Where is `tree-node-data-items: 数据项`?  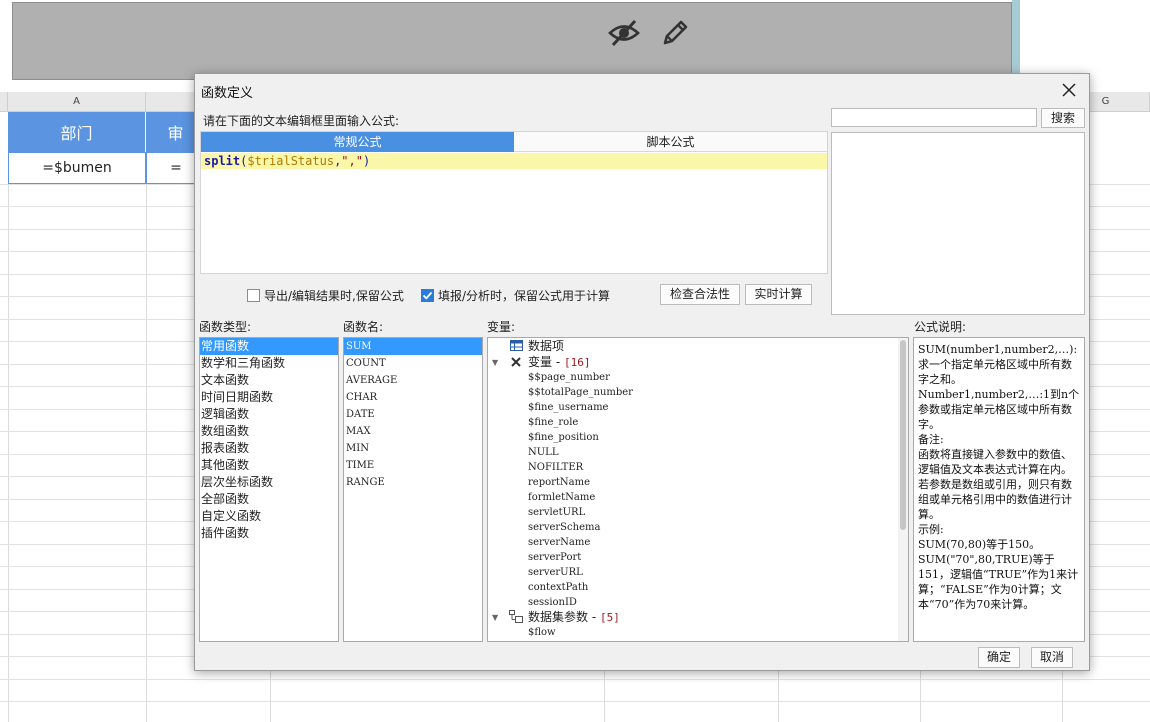 tree-node-data-items: 数据项 is located at coordinates (688, 346).